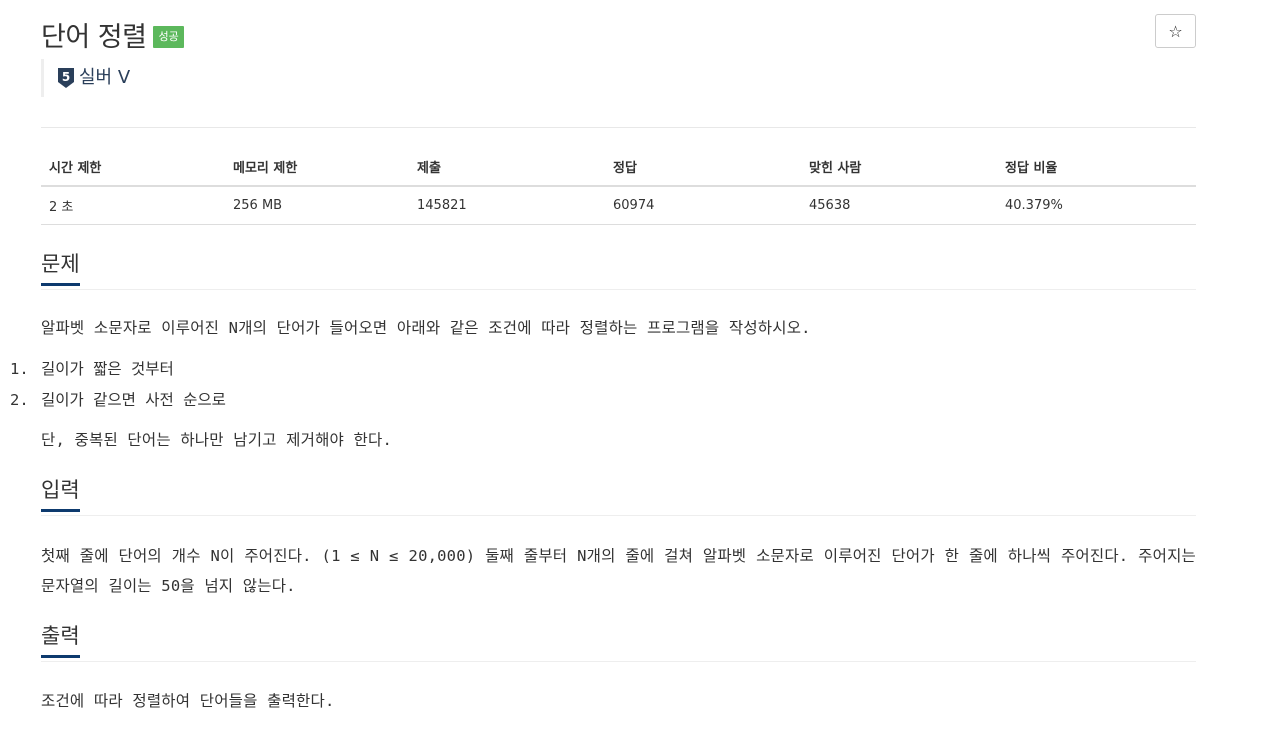  Describe the element at coordinates (618, 127) in the screenshot. I see `divider` at that location.